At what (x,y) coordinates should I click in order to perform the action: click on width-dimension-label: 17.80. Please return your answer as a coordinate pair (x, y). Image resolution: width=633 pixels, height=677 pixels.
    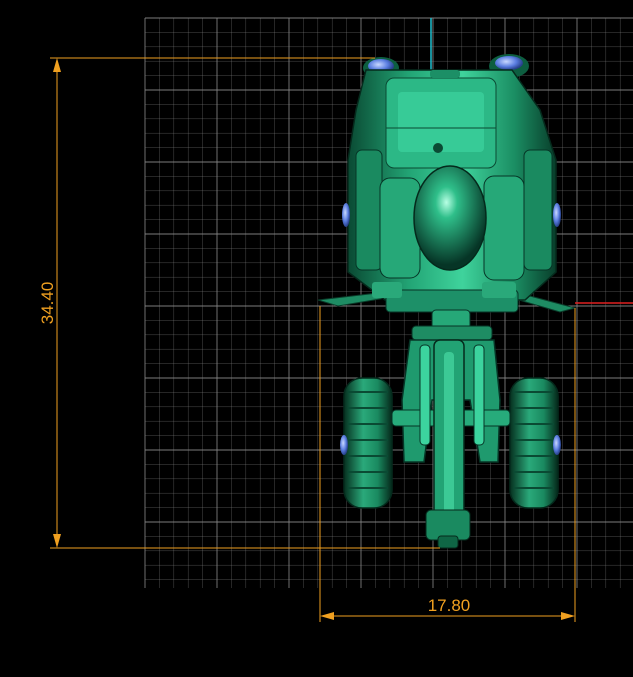
    Looking at the image, I should click on (449, 605).